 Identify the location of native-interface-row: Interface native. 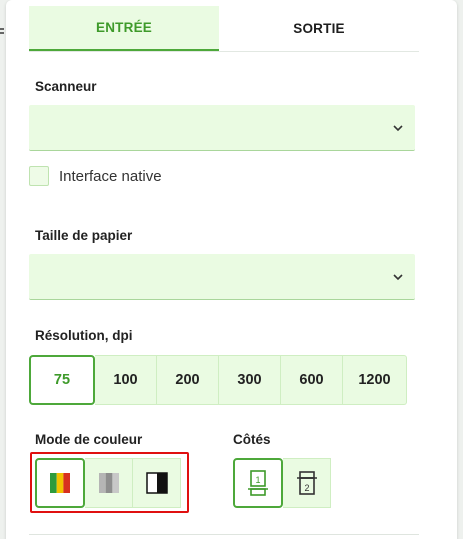
(95, 176).